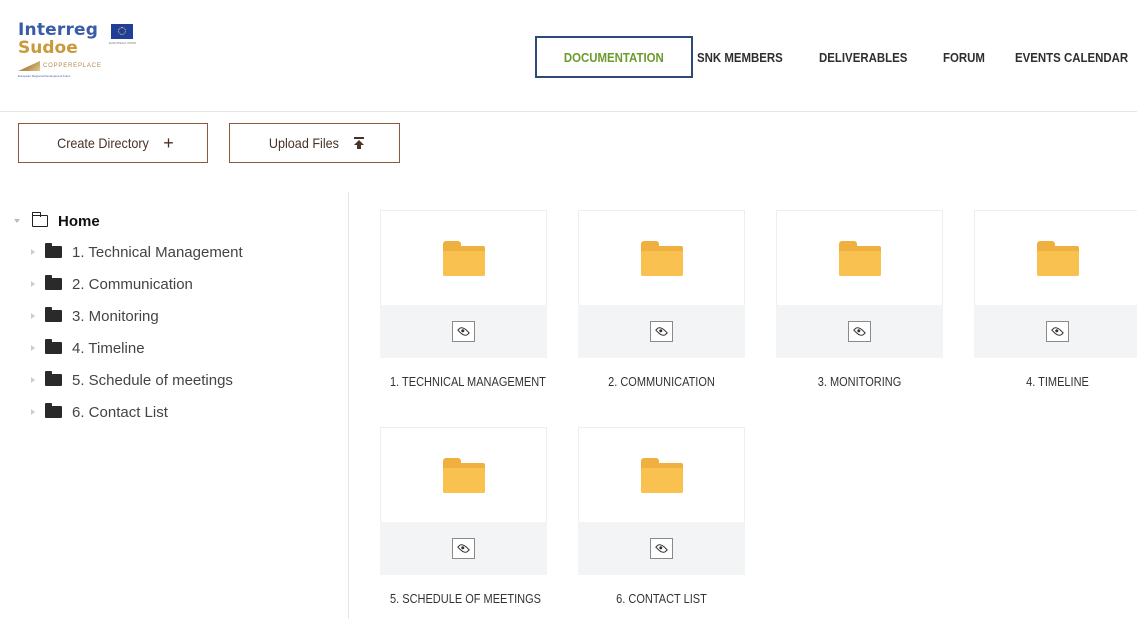 This screenshot has width=1137, height=619. What do you see at coordinates (123, 43) in the screenshot?
I see `eu-caption: EUROPEAN UNION` at bounding box center [123, 43].